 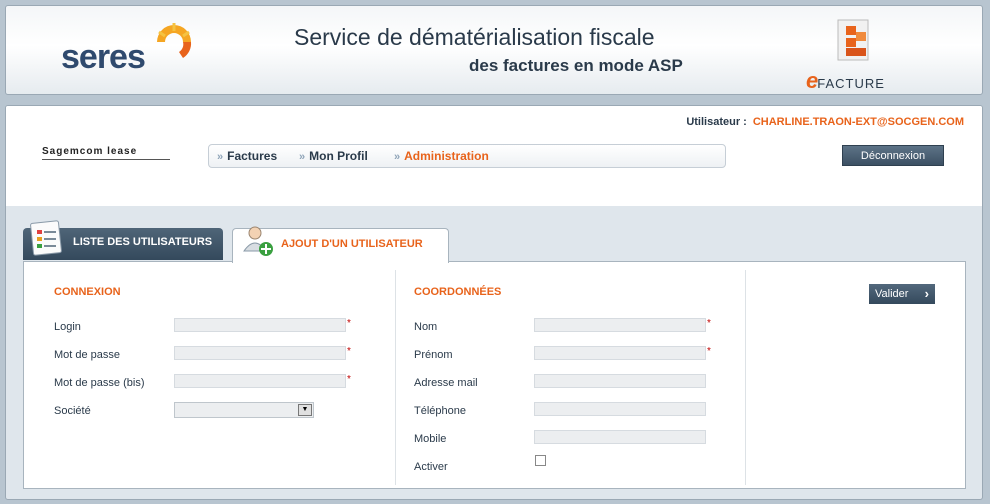 I want to click on valider-button: Valider ›, so click(x=902, y=294).